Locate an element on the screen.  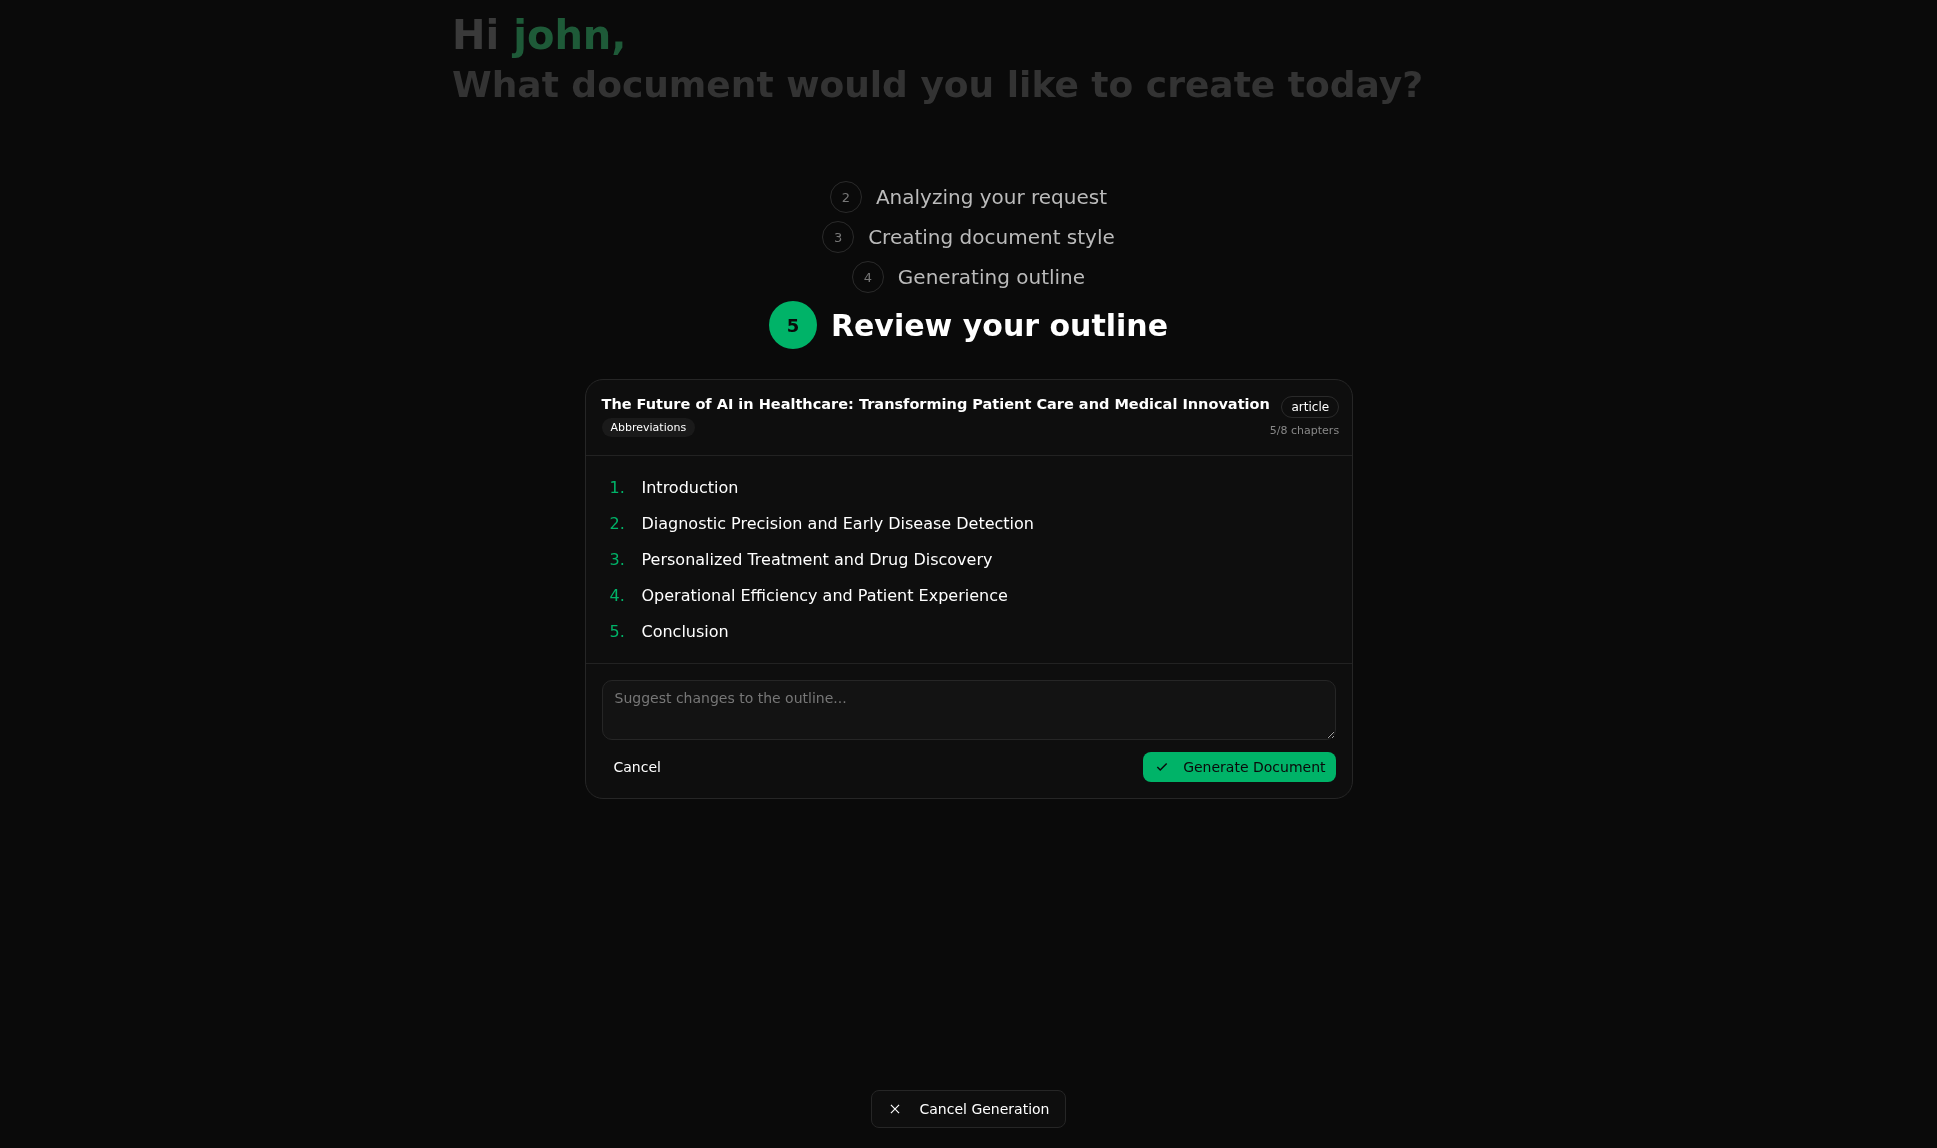
cancel-button: Cancel is located at coordinates (637, 767).